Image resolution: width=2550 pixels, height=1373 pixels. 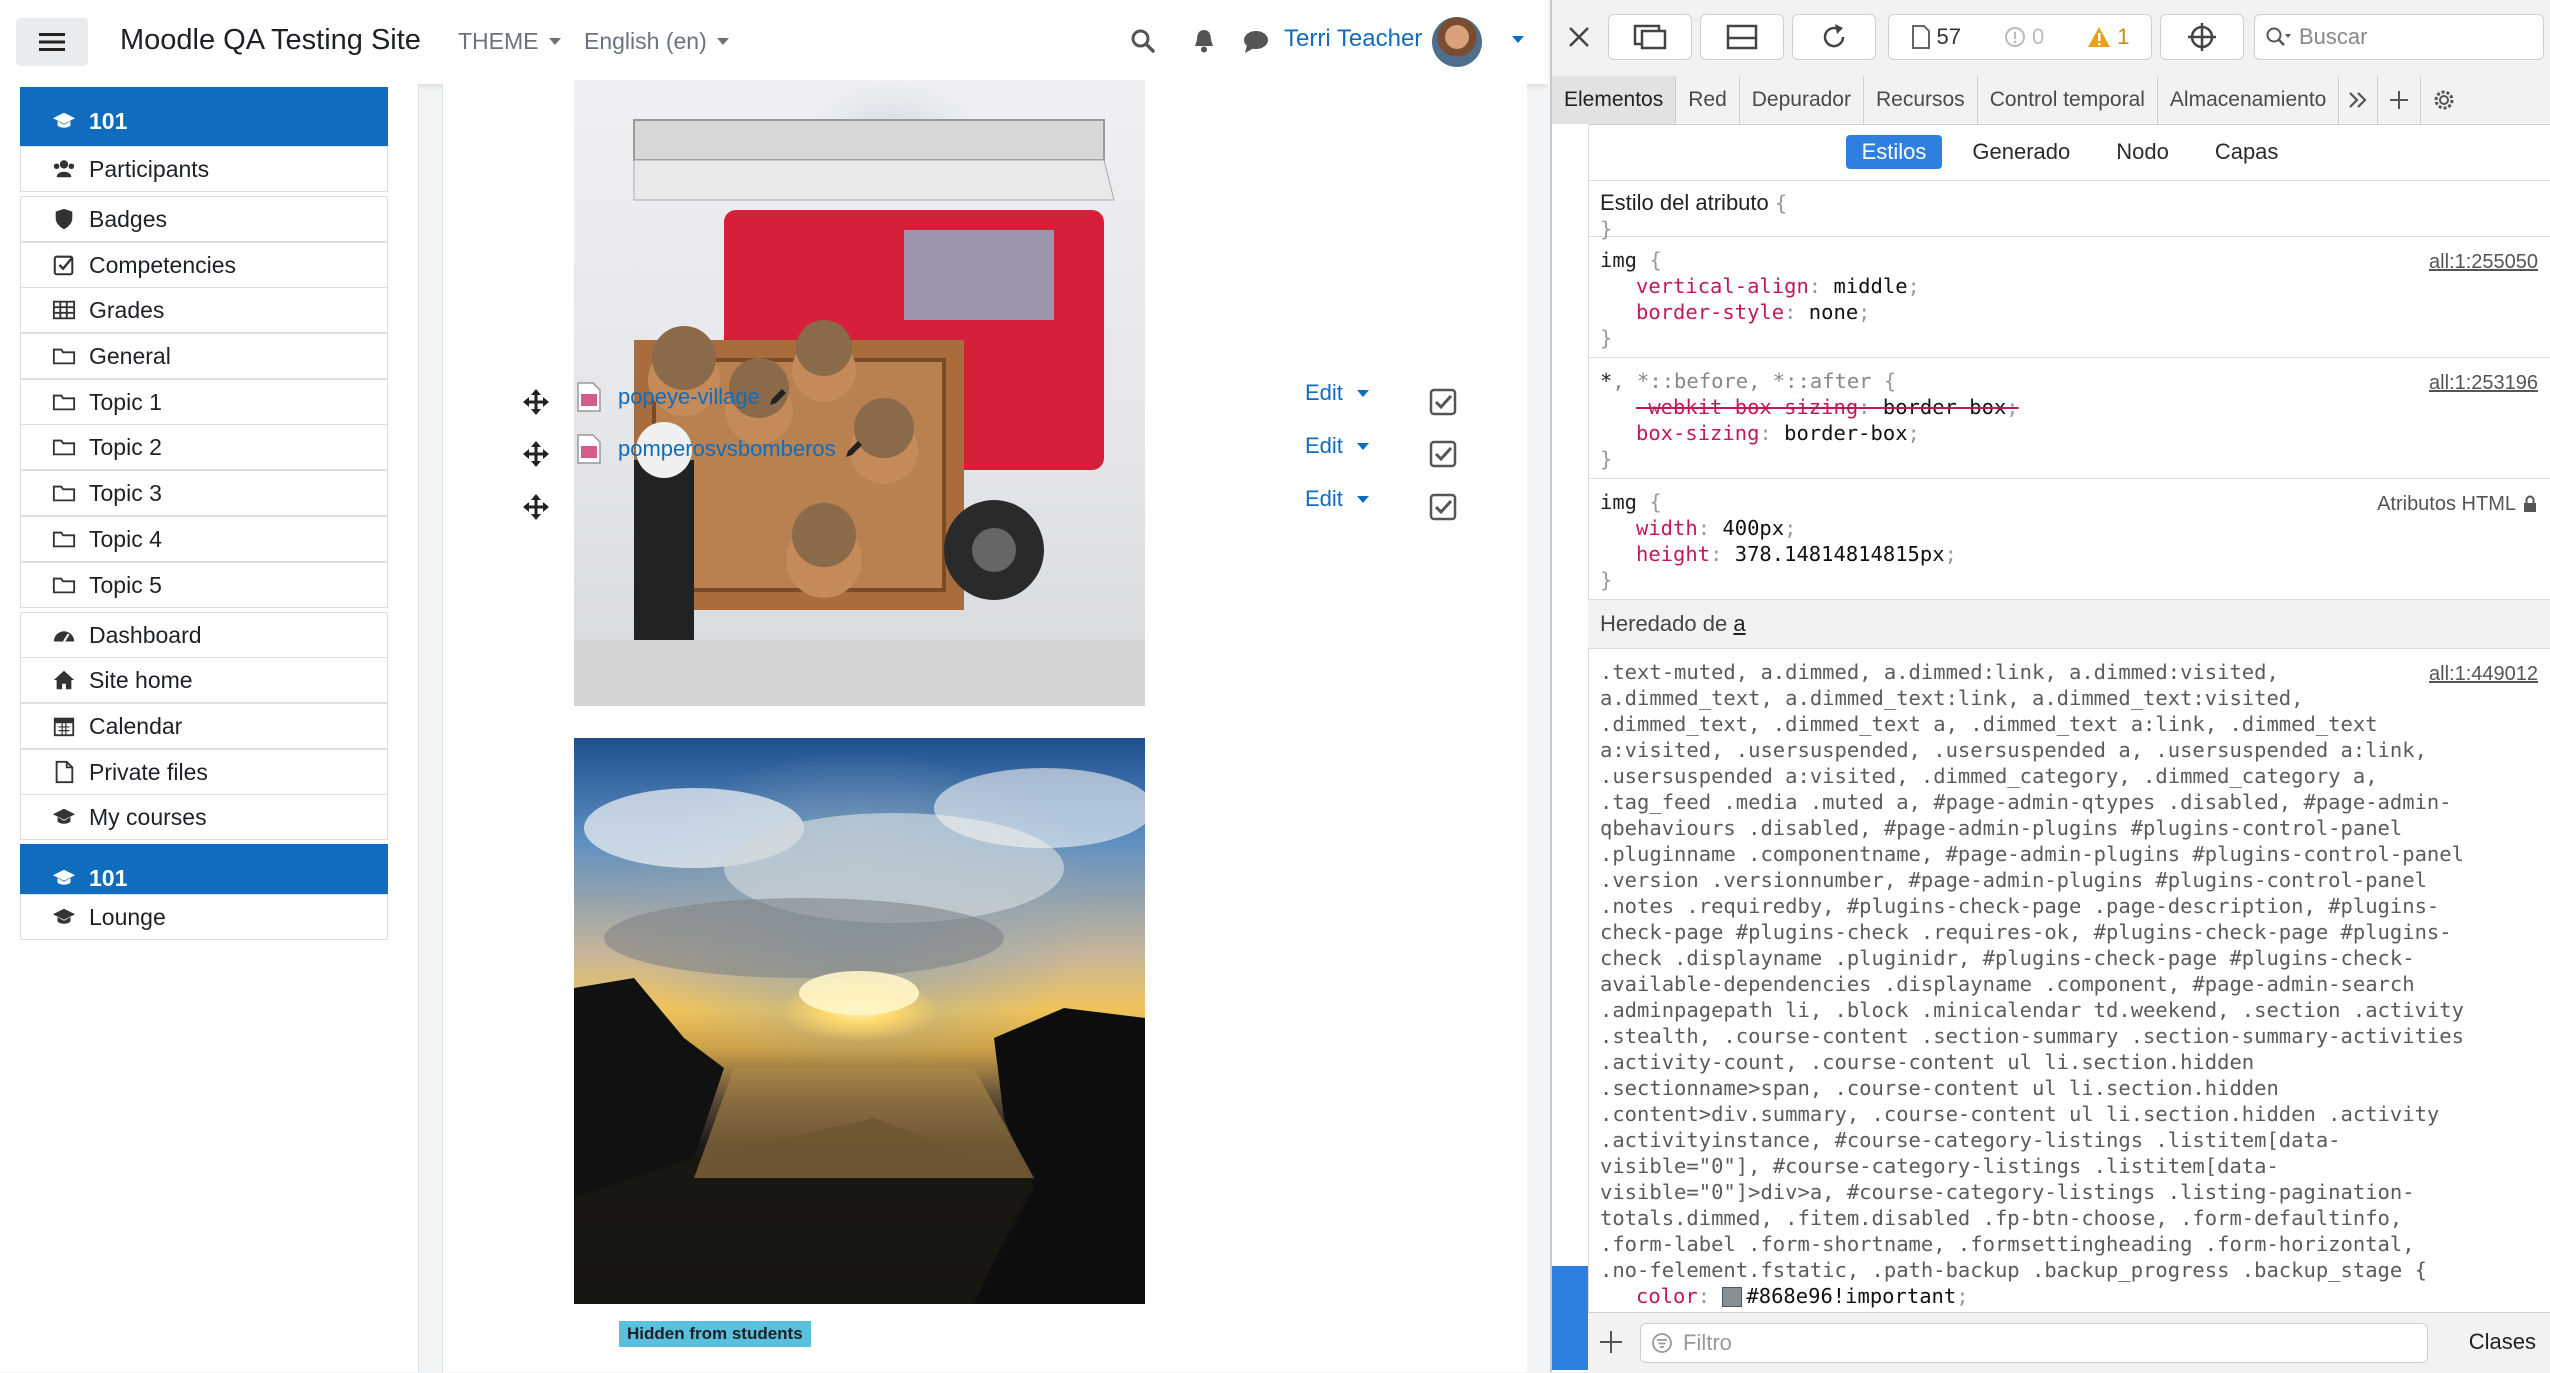 What do you see at coordinates (1614, 100) in the screenshot?
I see `devtools-tab-elementos: Elementos` at bounding box center [1614, 100].